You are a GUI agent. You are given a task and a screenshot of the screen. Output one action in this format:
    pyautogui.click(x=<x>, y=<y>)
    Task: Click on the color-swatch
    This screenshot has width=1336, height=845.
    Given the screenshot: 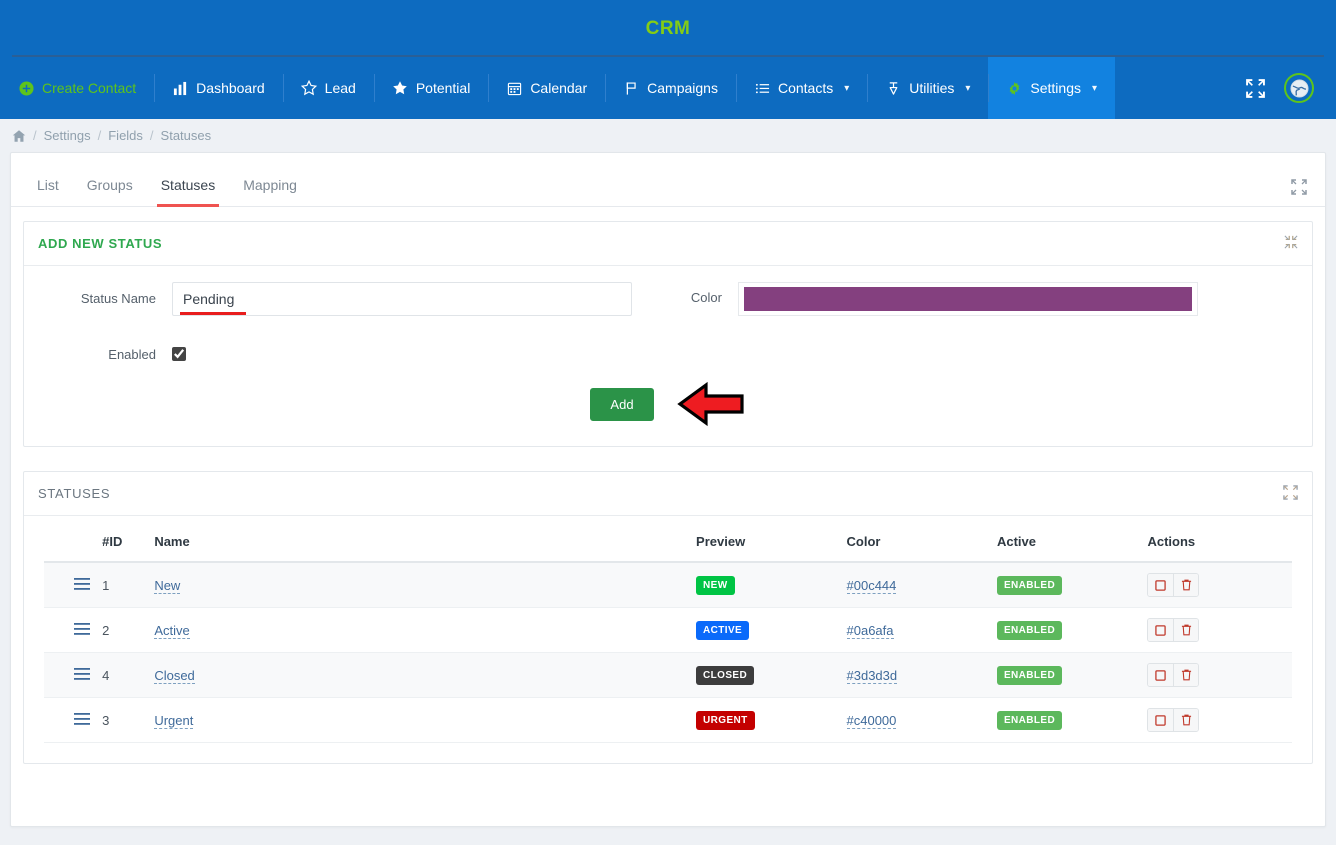 What is the action you would take?
    pyautogui.click(x=968, y=299)
    